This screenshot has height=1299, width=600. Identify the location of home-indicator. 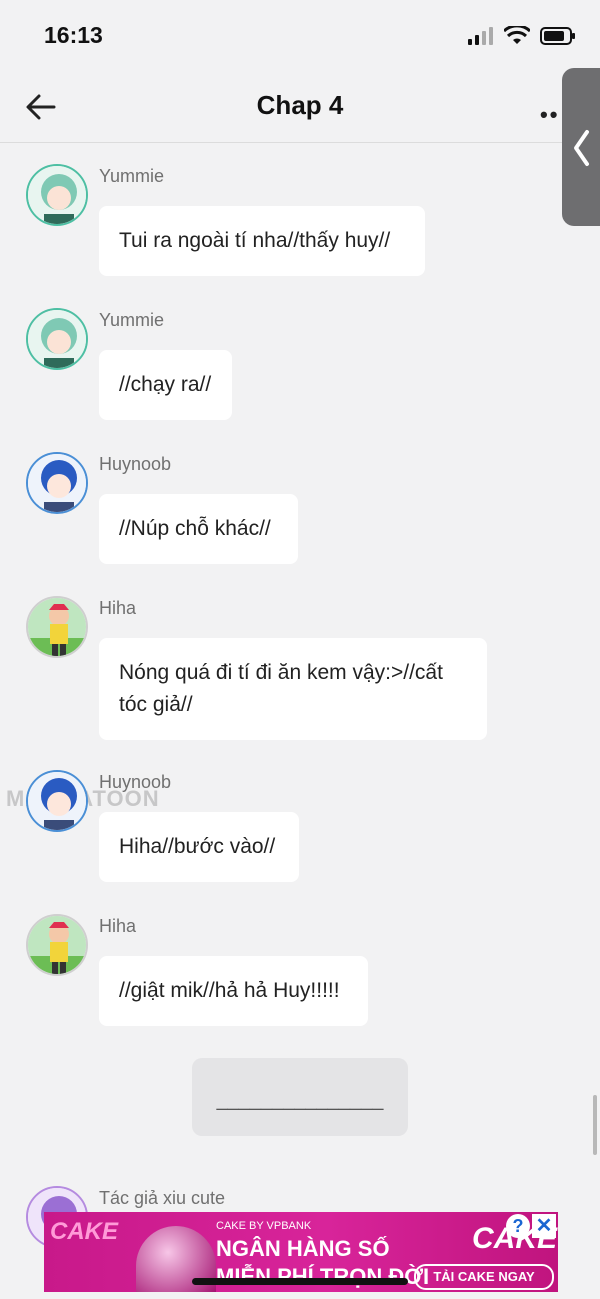
(300, 1281).